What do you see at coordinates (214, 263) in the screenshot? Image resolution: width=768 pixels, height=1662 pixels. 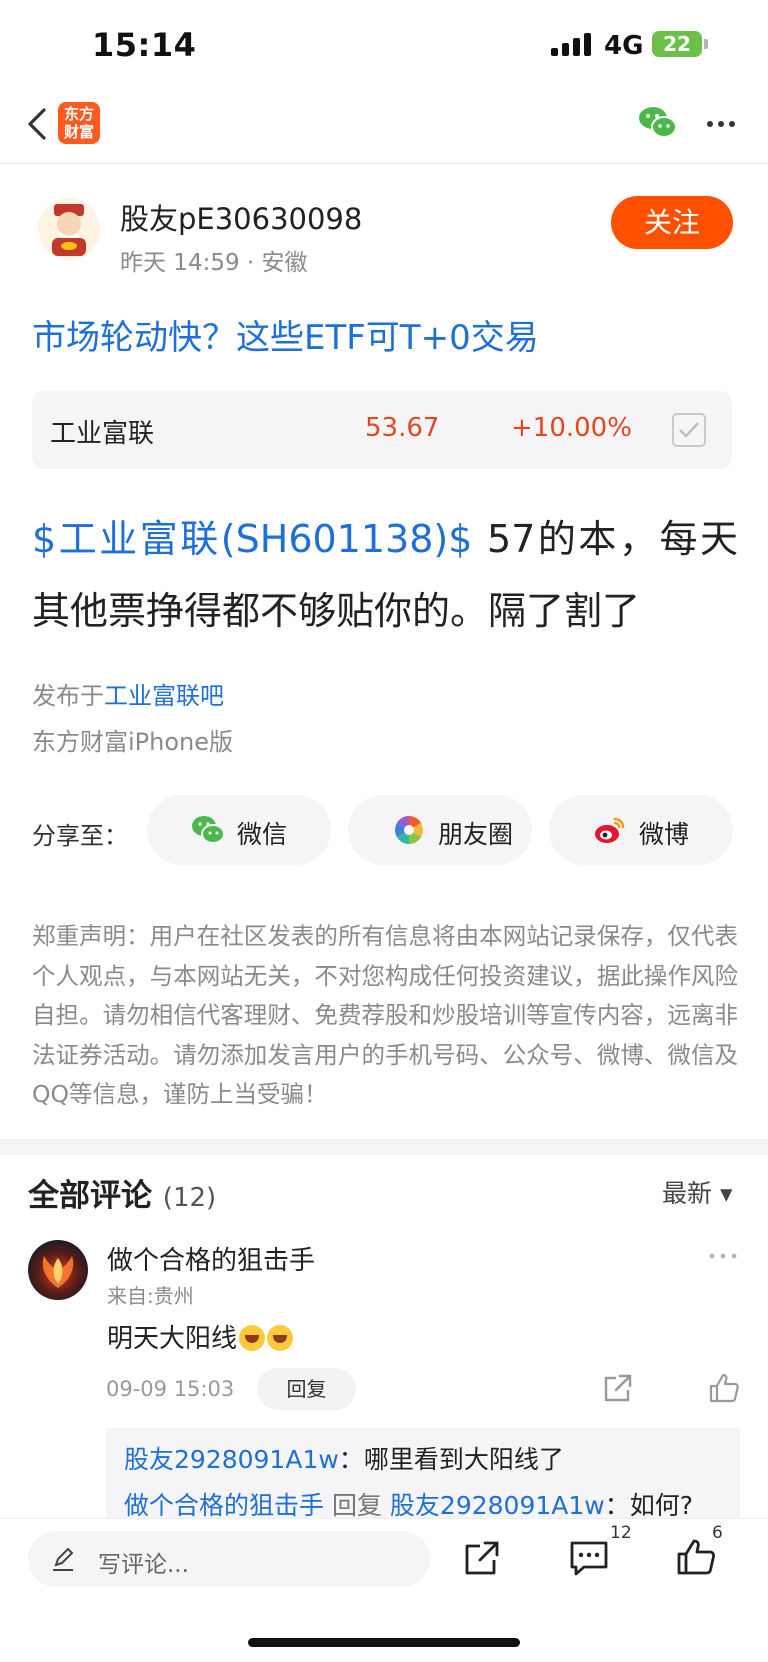 I see `post-meta: 昨天 14:59 · 安徽` at bounding box center [214, 263].